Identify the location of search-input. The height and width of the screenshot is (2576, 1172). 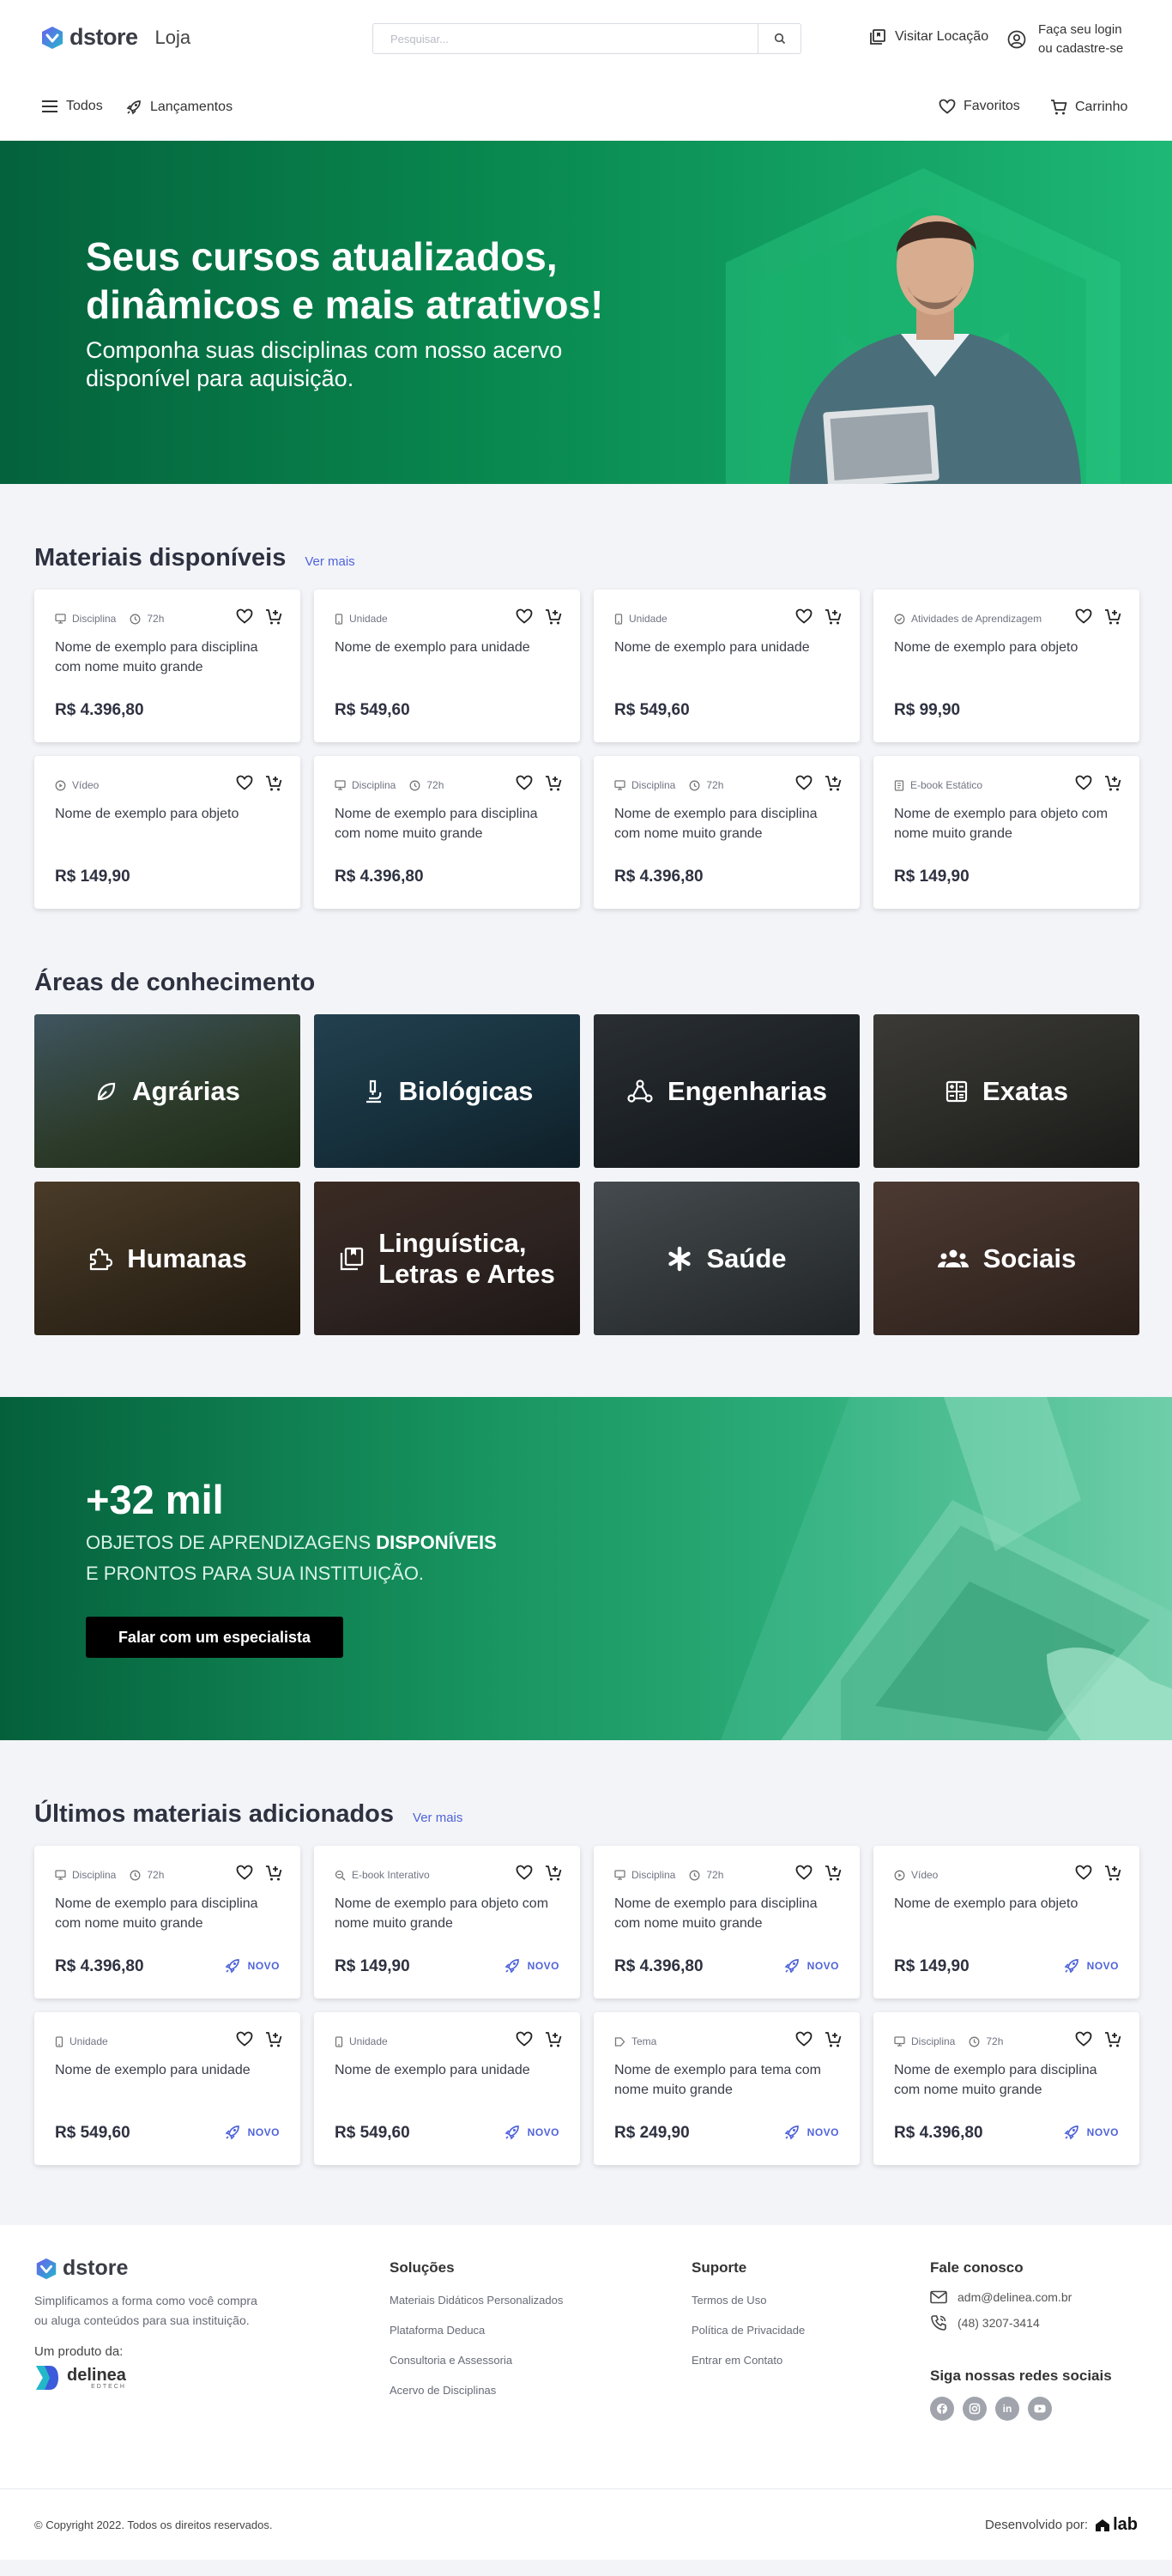
(565, 38).